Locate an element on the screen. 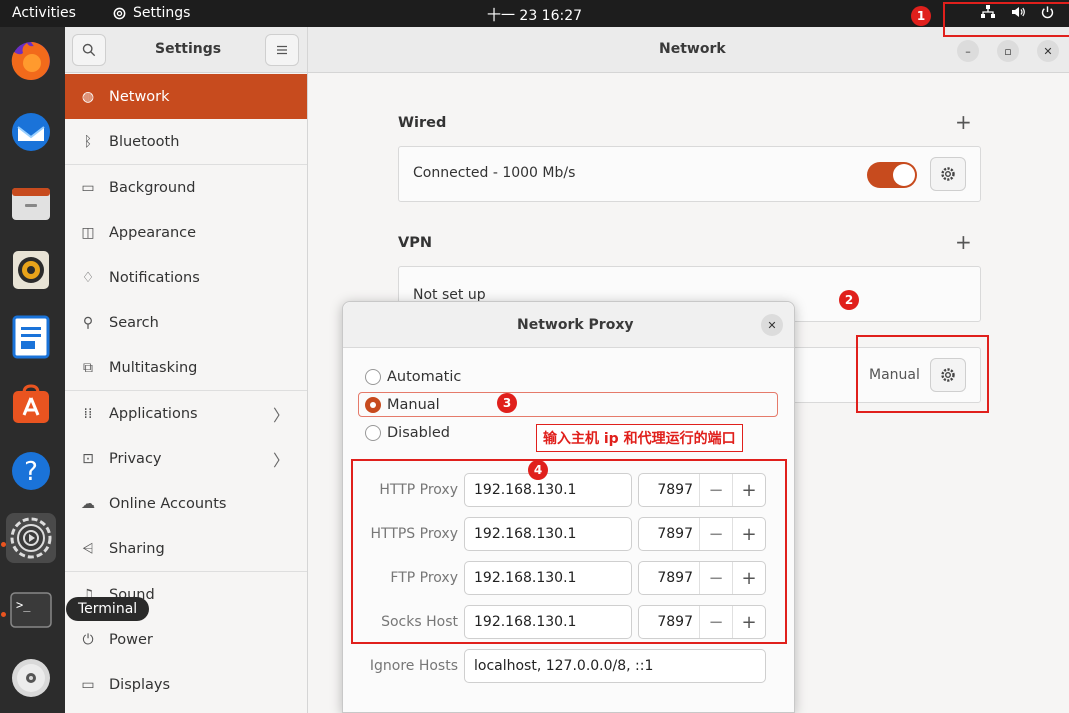  sidebar-item-privacy: ⊡ Privacy 〉 is located at coordinates (186, 458).